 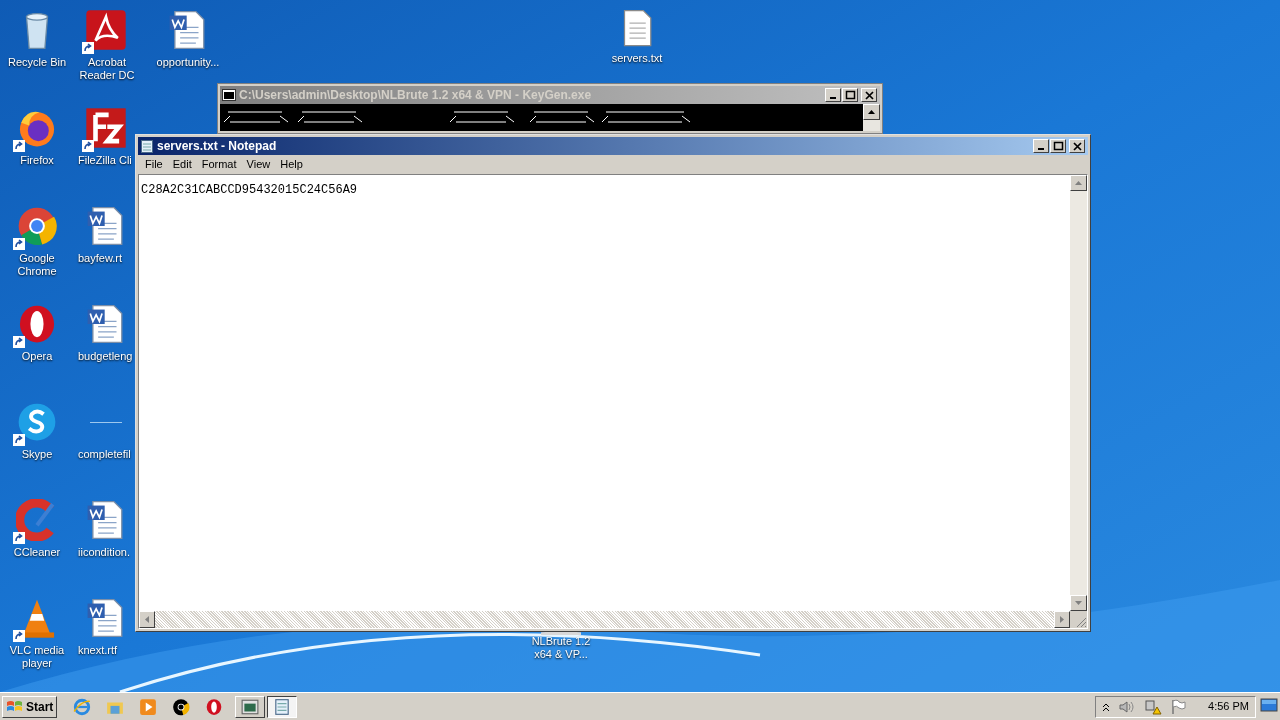 What do you see at coordinates (105, 160) in the screenshot?
I see `icon-label: FileZilla Cli` at bounding box center [105, 160].